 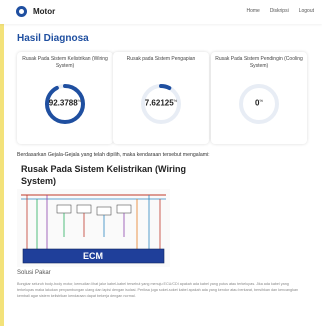 I want to click on nav-links: Home Diskripsi Logout, so click(x=280, y=11).